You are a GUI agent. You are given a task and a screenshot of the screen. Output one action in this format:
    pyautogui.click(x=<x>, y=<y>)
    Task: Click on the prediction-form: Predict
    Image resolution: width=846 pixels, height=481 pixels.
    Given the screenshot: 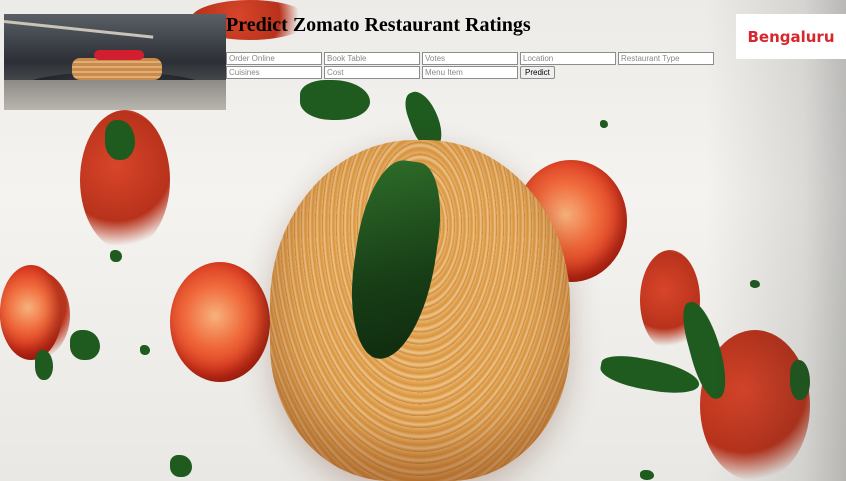 What is the action you would take?
    pyautogui.click(x=470, y=66)
    